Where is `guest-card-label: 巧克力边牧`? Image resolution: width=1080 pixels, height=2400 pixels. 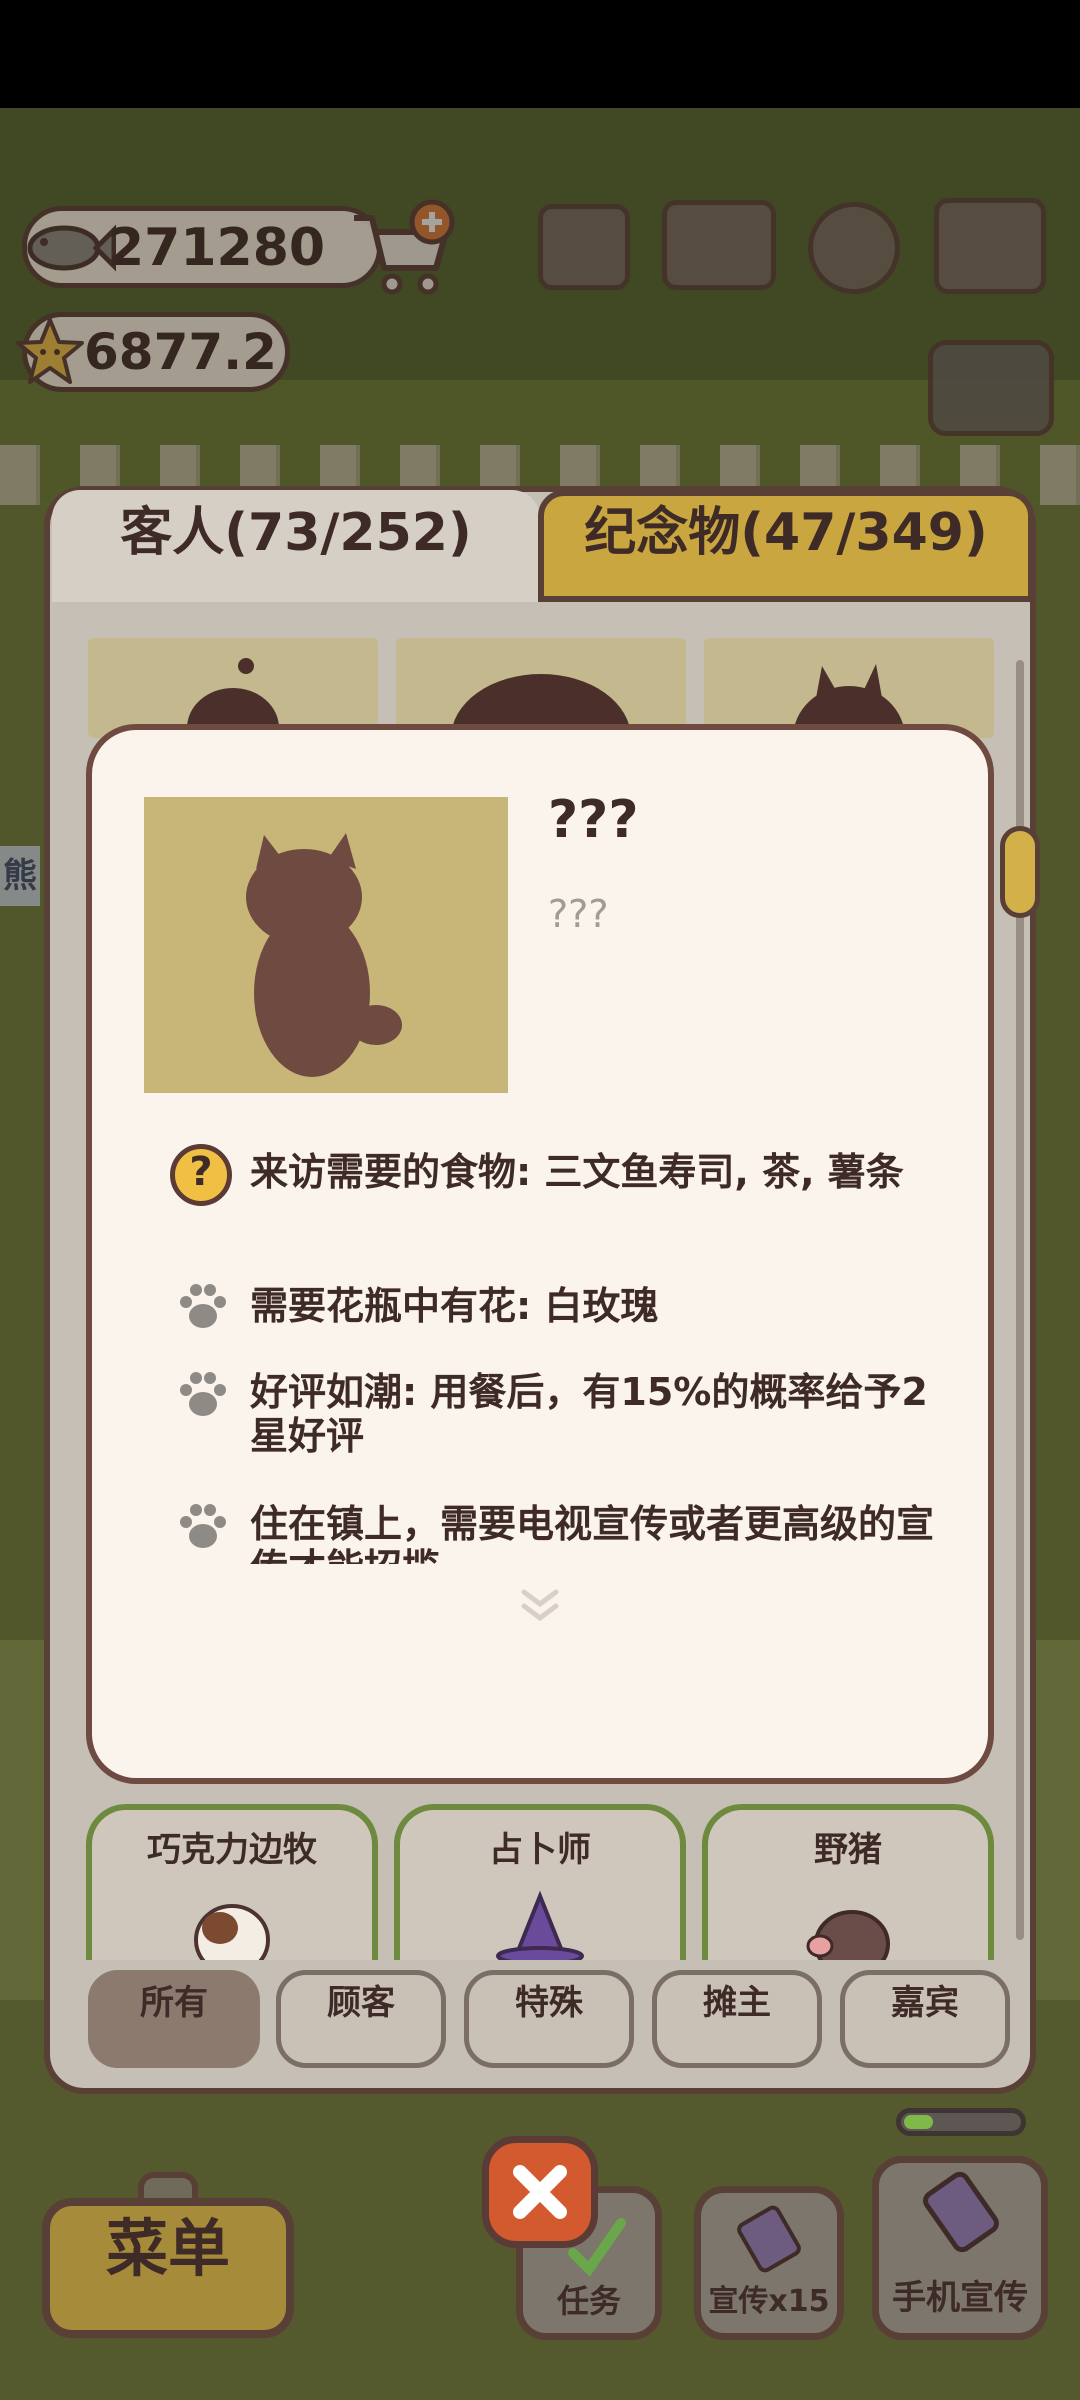
guest-card-label: 巧克力边牧 is located at coordinates (232, 1850).